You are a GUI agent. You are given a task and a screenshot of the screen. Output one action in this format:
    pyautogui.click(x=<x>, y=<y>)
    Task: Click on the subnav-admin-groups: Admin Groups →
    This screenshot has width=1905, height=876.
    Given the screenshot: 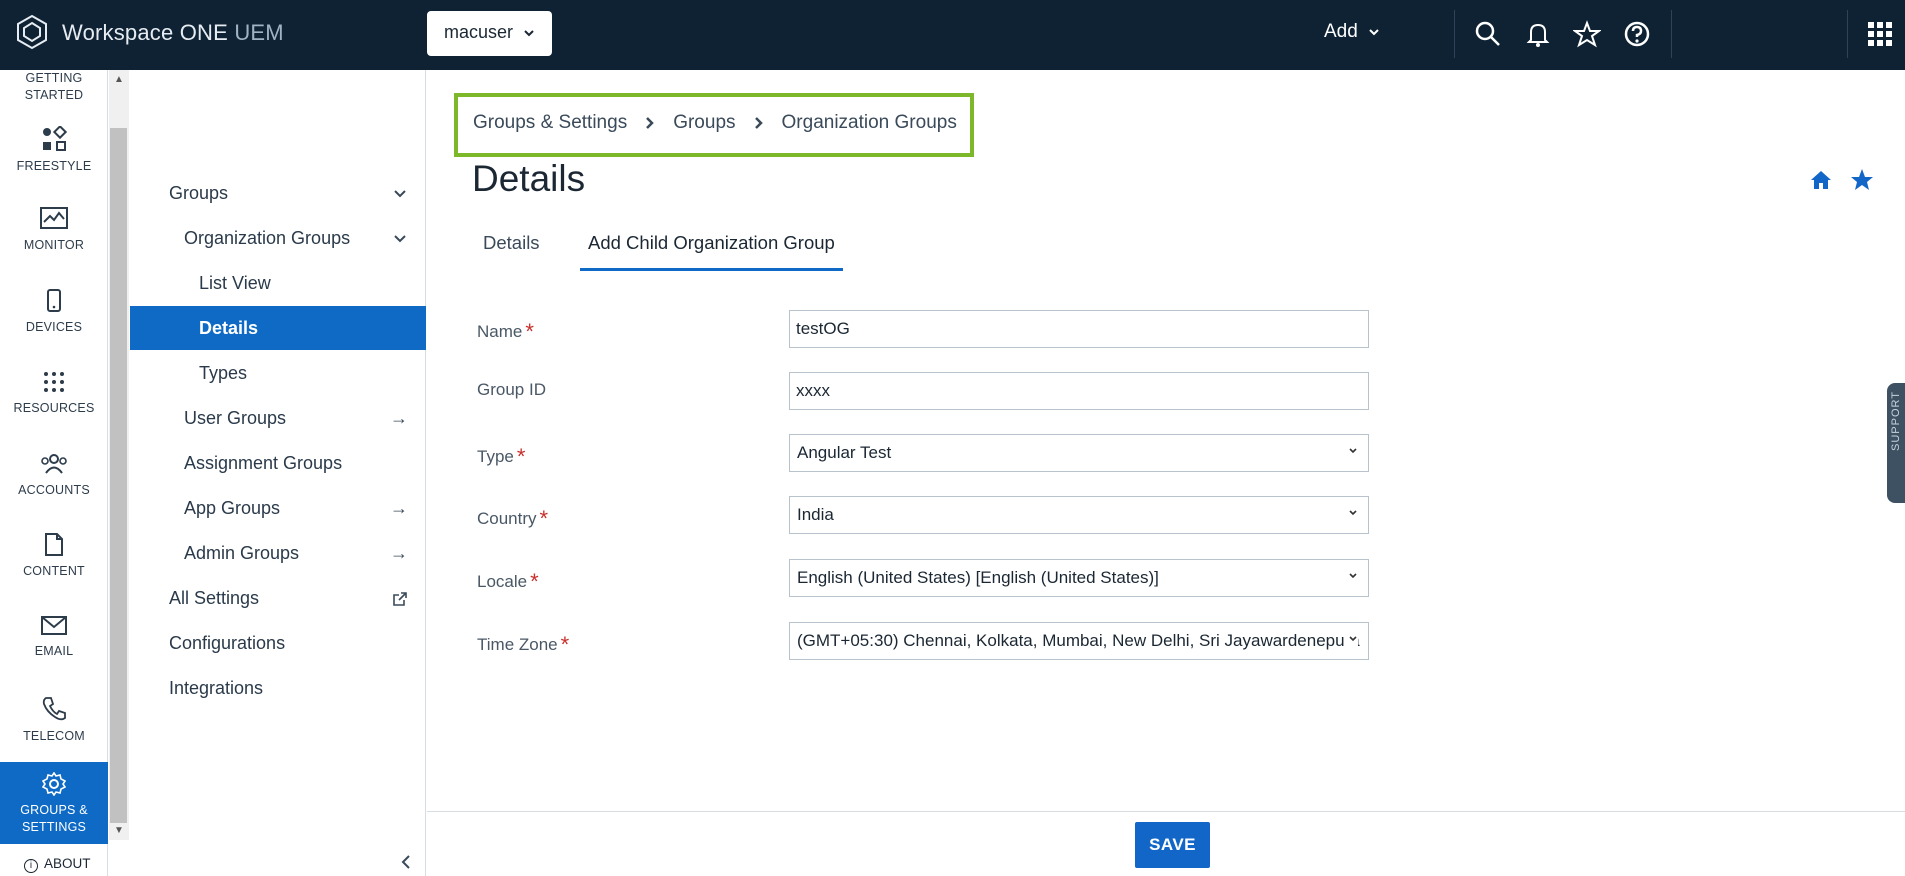 What is the action you would take?
    pyautogui.click(x=305, y=553)
    